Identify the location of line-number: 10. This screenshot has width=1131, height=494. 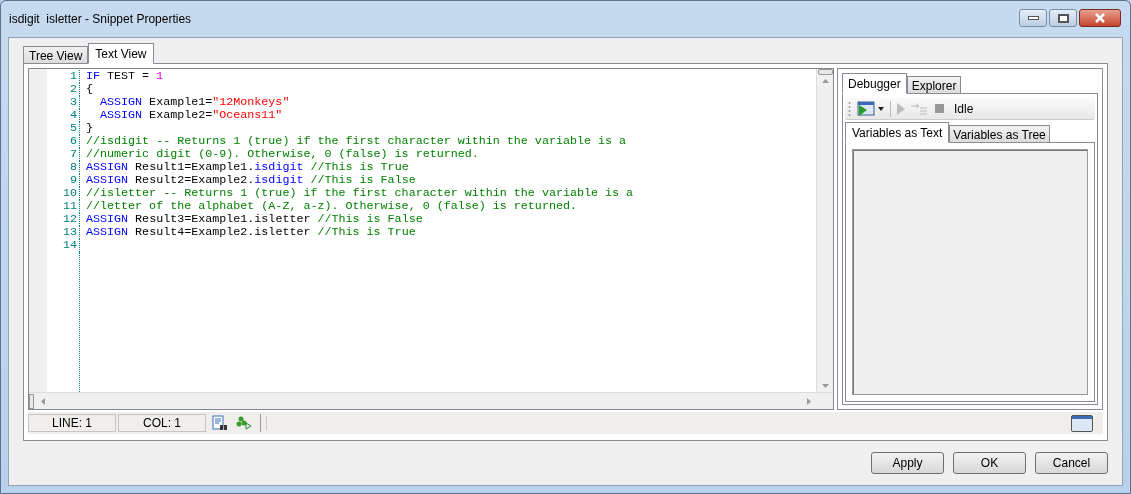
(69, 193).